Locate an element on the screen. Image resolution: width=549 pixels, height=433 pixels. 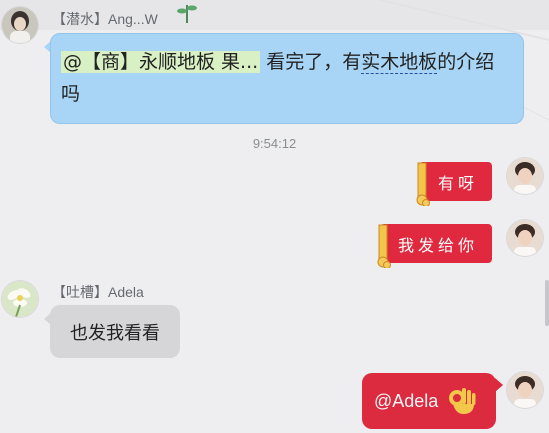
message-text: 我发给你 is located at coordinates (437, 245).